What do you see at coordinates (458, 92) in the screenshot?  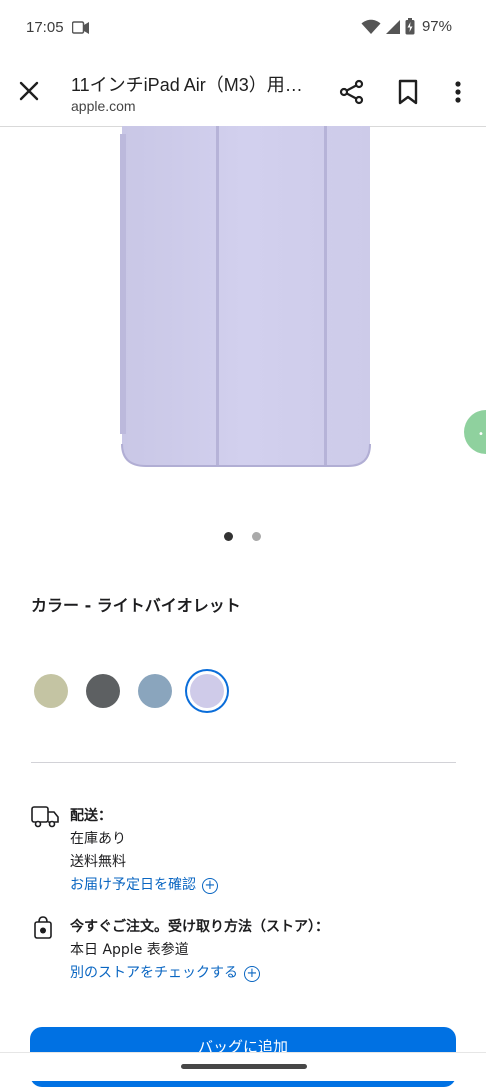 I see `more-options-icon` at bounding box center [458, 92].